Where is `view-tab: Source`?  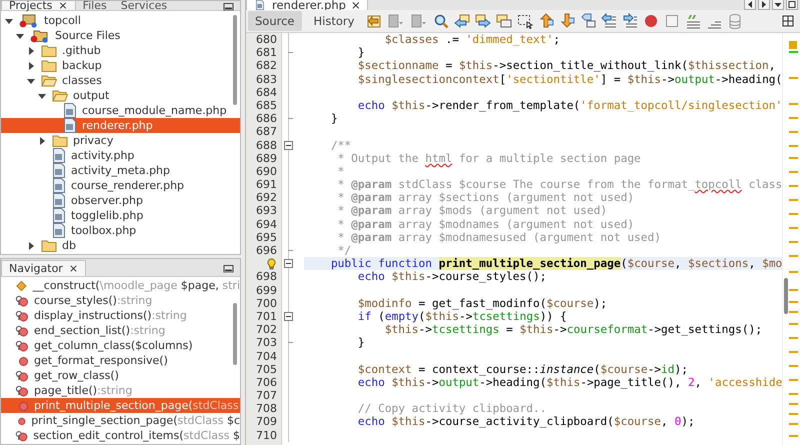
view-tab: Source is located at coordinates (275, 21).